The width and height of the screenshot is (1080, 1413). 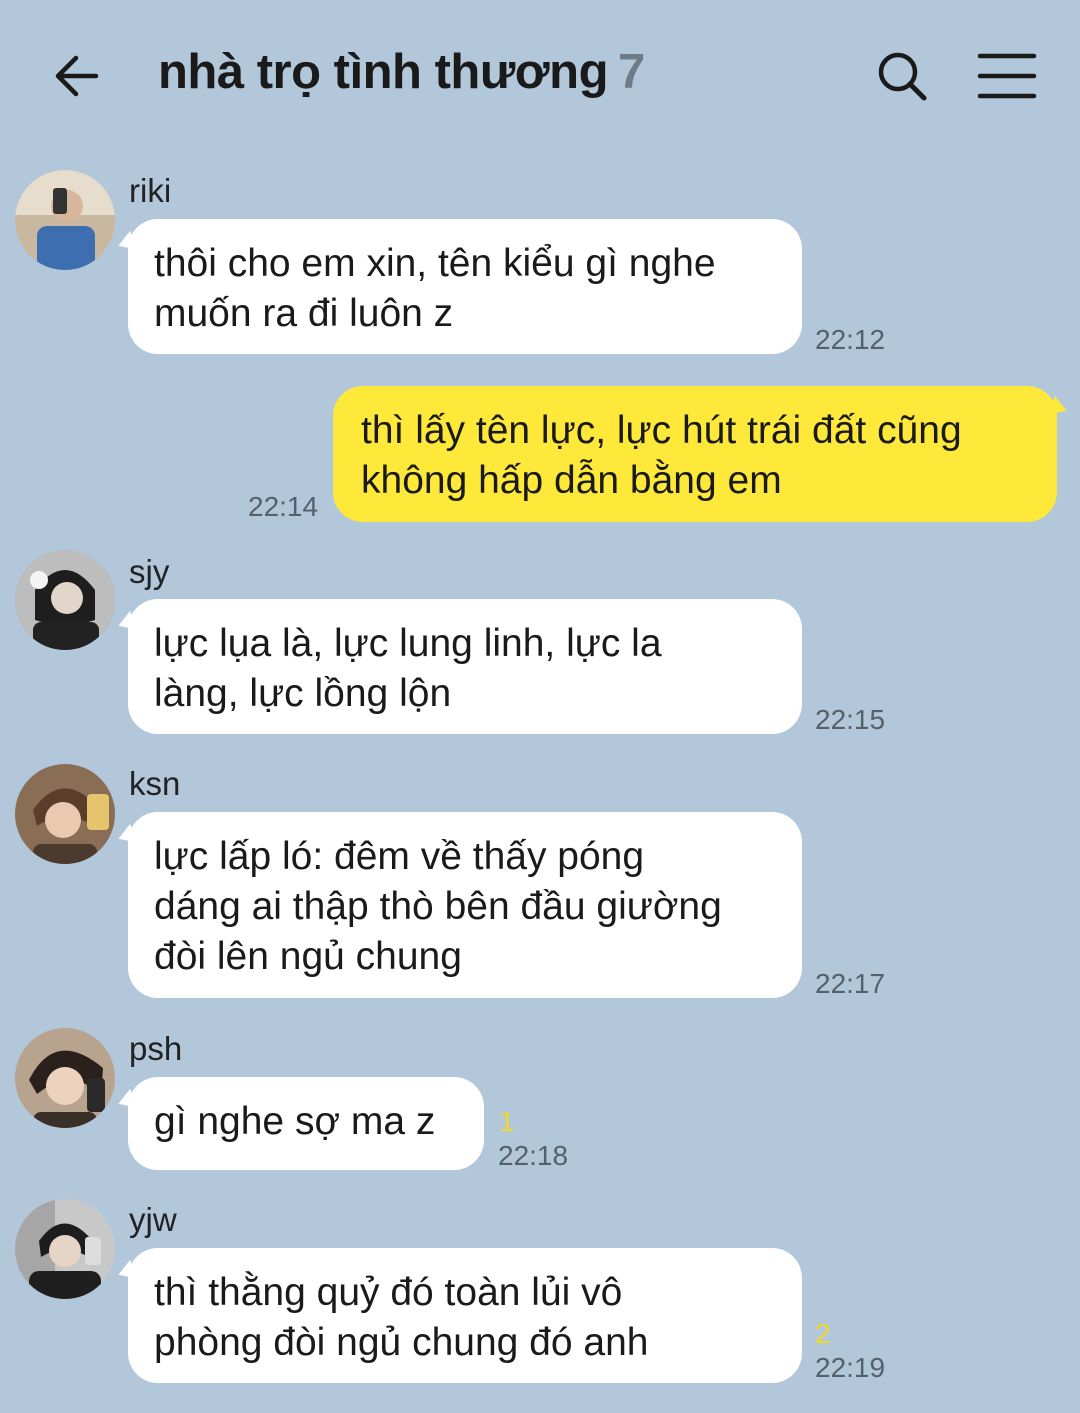 I want to click on sender-name: sjy, so click(x=149, y=571).